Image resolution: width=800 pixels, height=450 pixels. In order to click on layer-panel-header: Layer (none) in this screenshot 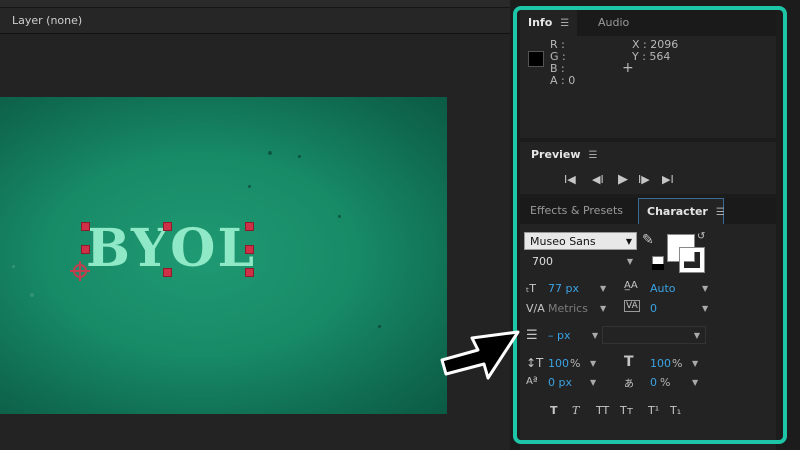, I will do `click(255, 21)`.